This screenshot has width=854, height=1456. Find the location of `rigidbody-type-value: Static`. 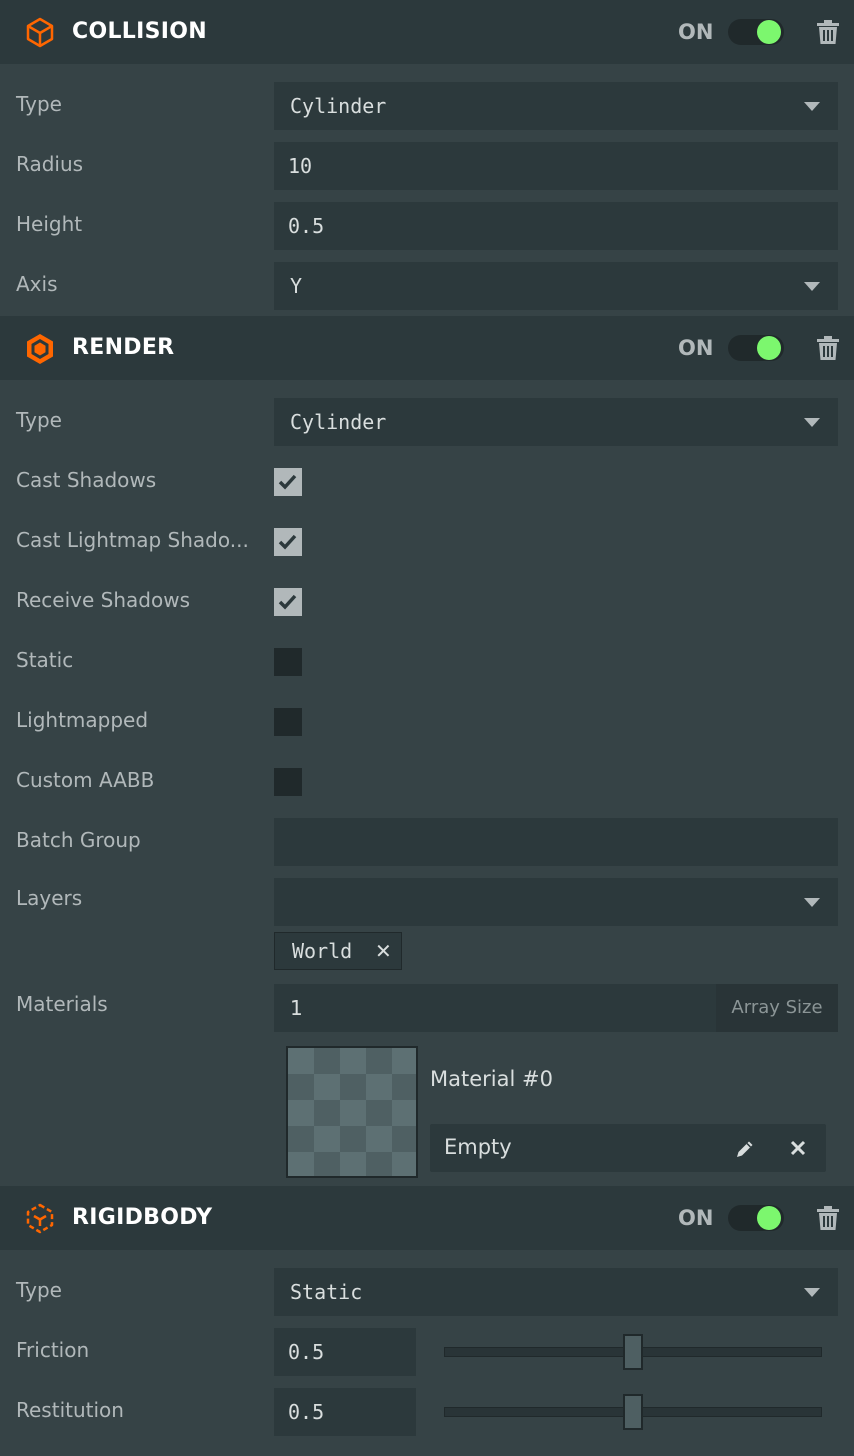

rigidbody-type-value: Static is located at coordinates (326, 1292).